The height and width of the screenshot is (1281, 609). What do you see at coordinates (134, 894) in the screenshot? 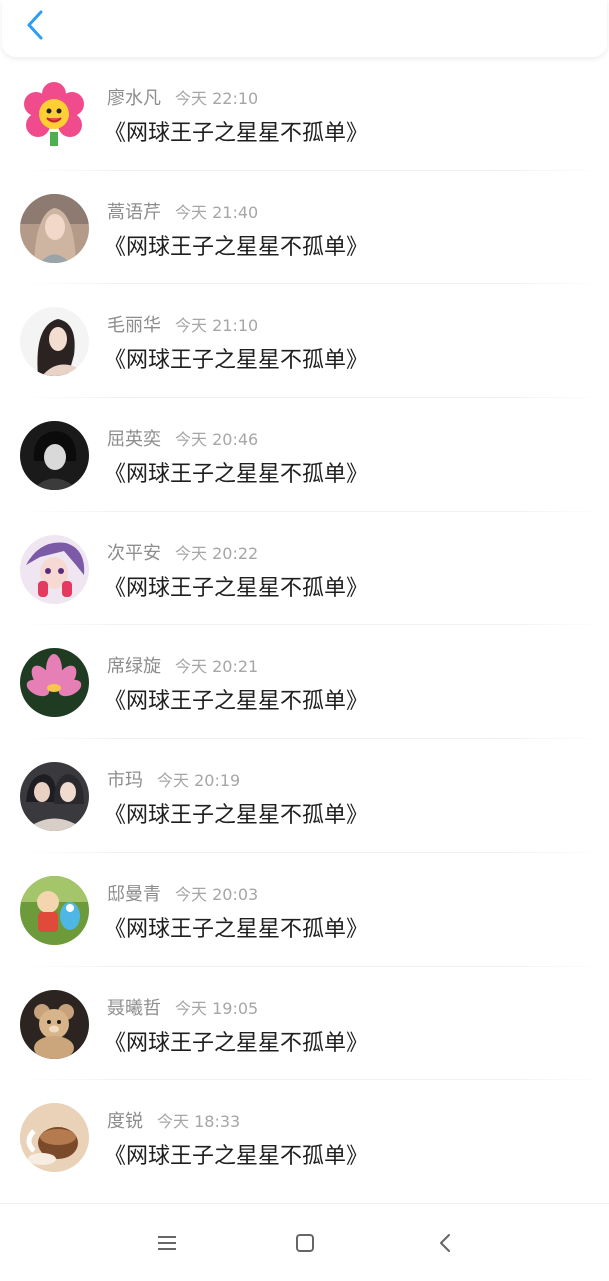
I see `sender-name: 邸曼青` at bounding box center [134, 894].